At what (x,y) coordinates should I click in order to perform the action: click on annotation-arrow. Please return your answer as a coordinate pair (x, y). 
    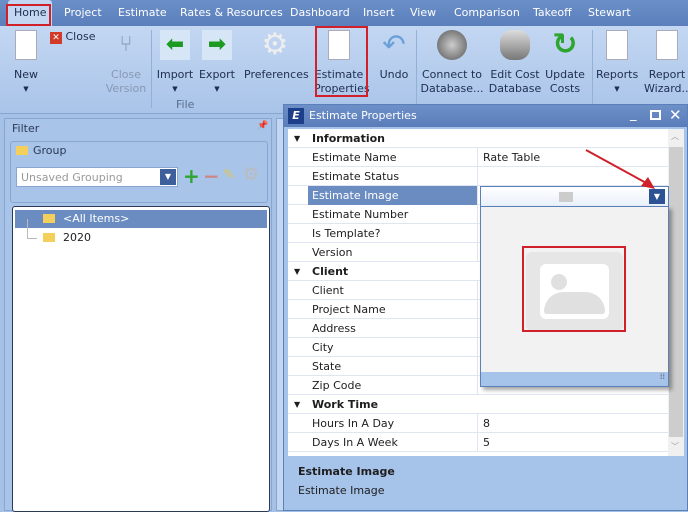
    Looking at the image, I should click on (620, 169).